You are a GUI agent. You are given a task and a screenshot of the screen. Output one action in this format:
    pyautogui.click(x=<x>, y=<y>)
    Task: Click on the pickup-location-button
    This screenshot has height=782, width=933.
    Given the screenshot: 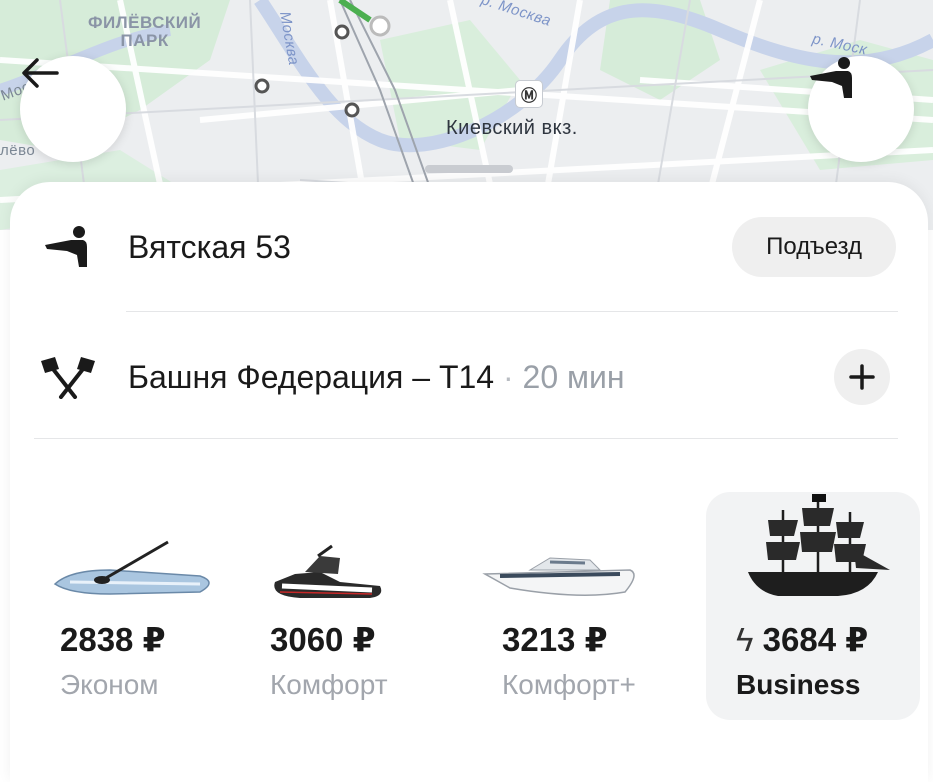 What is the action you would take?
    pyautogui.click(x=861, y=109)
    